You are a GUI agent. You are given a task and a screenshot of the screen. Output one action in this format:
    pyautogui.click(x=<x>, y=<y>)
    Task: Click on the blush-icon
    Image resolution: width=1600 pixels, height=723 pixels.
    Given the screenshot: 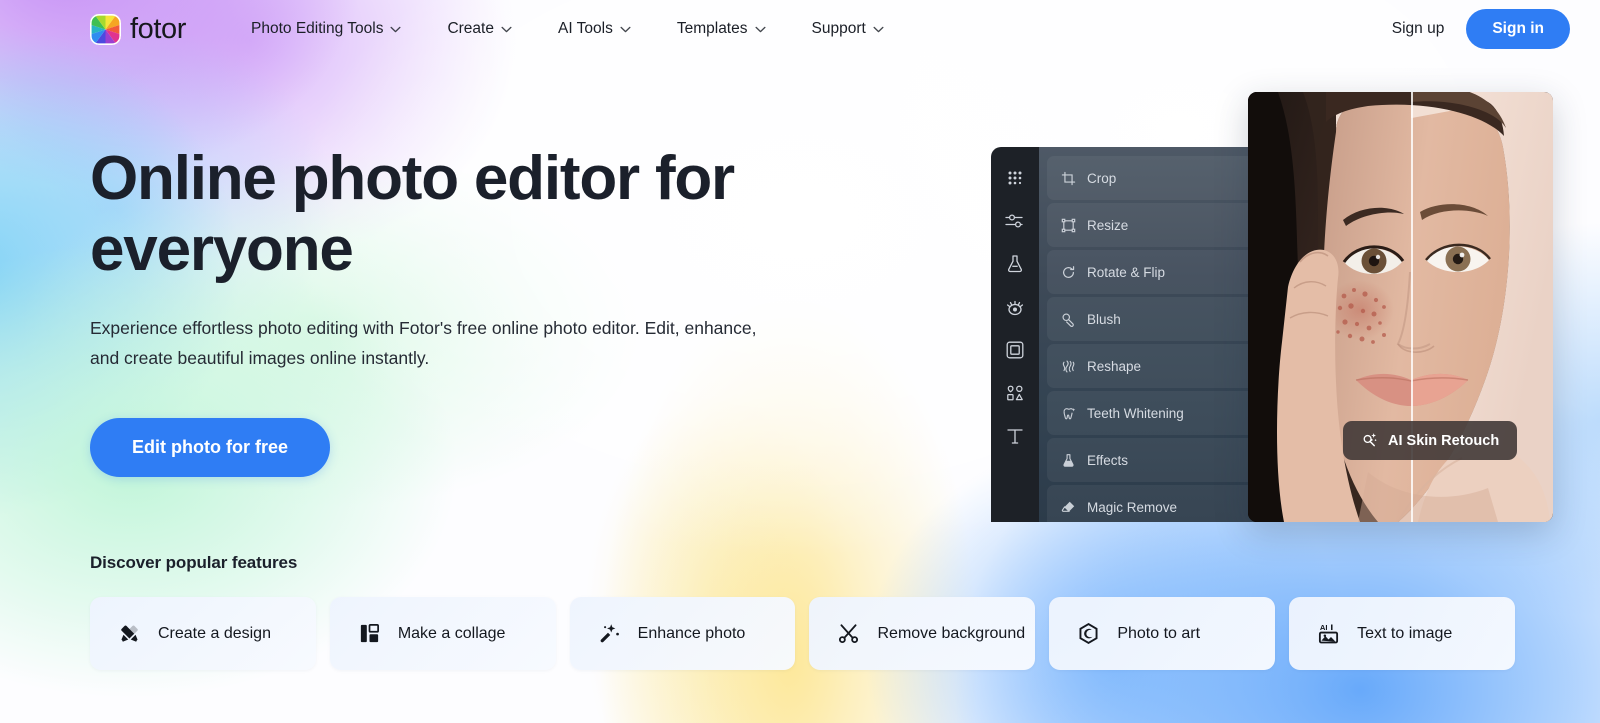 What is the action you would take?
    pyautogui.click(x=1068, y=319)
    